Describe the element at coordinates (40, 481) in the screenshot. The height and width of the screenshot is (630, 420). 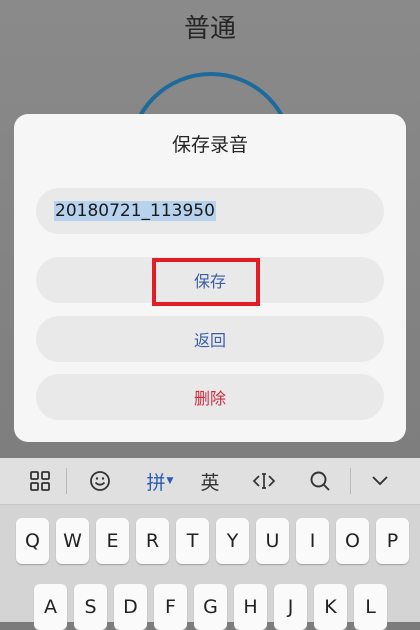
I see `grid-menu-icon` at that location.